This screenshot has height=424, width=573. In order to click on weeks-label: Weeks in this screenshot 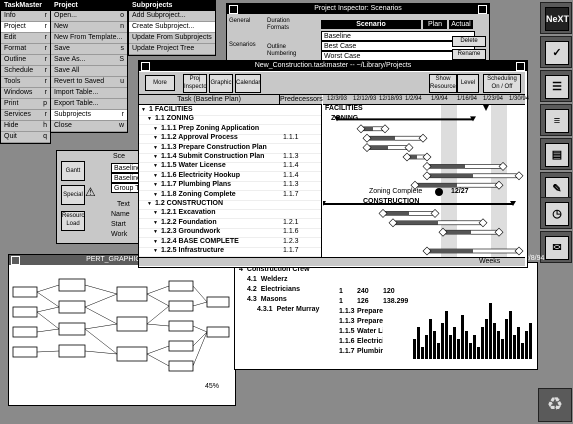, I will do `click(490, 261)`.